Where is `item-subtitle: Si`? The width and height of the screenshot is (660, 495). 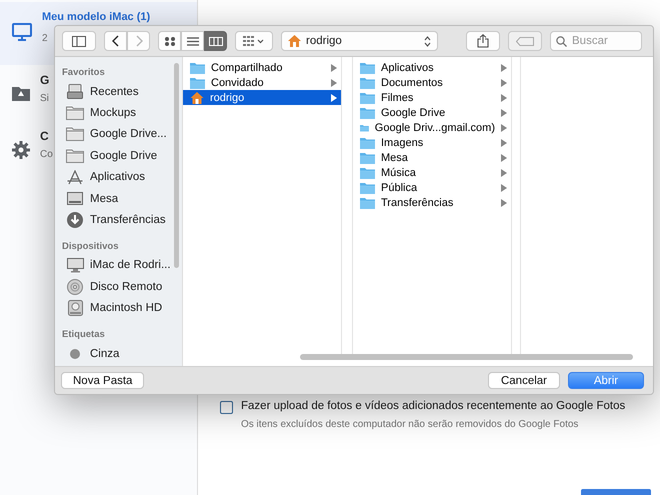 item-subtitle: Si is located at coordinates (44, 98).